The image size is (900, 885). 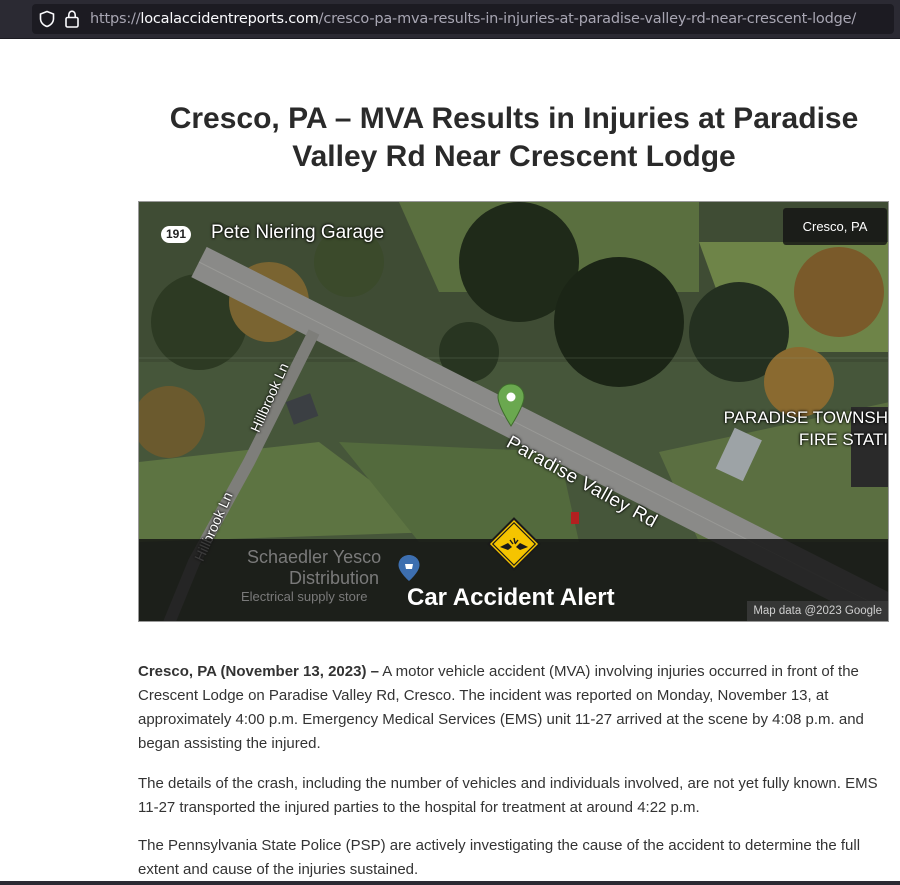 What do you see at coordinates (843, 439) in the screenshot?
I see `poi-fire-line2: FIRE STATI` at bounding box center [843, 439].